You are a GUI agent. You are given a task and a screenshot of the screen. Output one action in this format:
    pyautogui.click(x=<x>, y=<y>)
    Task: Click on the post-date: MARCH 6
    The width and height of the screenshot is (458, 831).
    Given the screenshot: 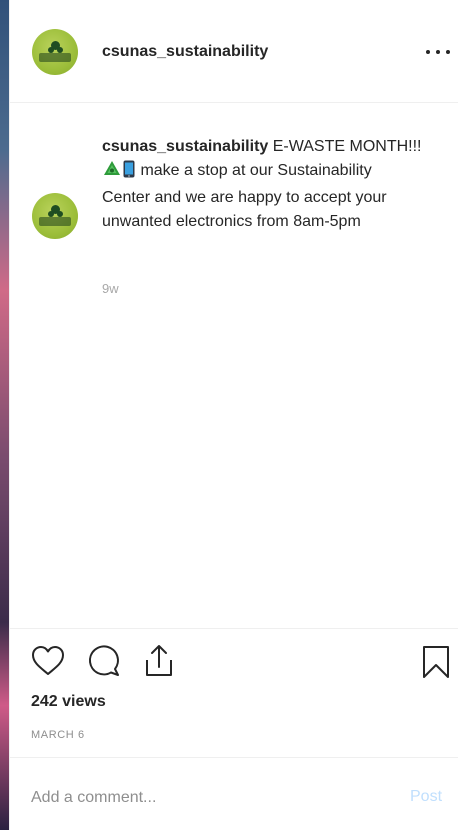 What is the action you would take?
    pyautogui.click(x=58, y=735)
    